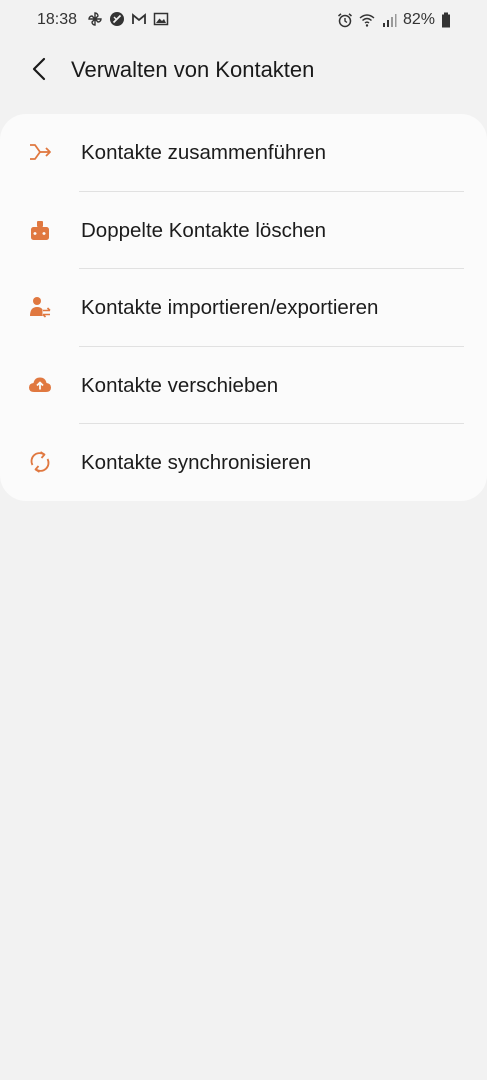 This screenshot has height=1080, width=487. What do you see at coordinates (57, 19) in the screenshot?
I see `status-time: 18:38` at bounding box center [57, 19].